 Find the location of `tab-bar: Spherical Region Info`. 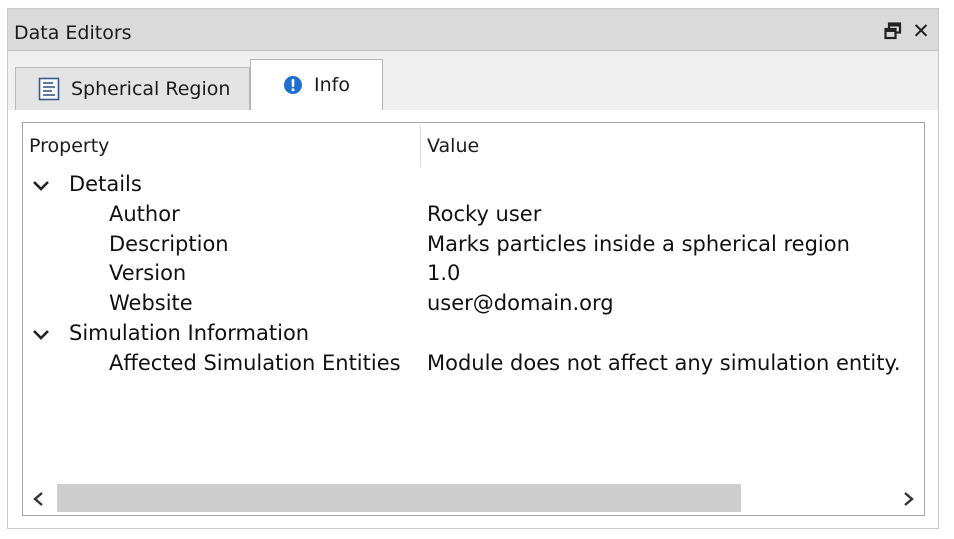

tab-bar: Spherical Region Info is located at coordinates (473, 81).